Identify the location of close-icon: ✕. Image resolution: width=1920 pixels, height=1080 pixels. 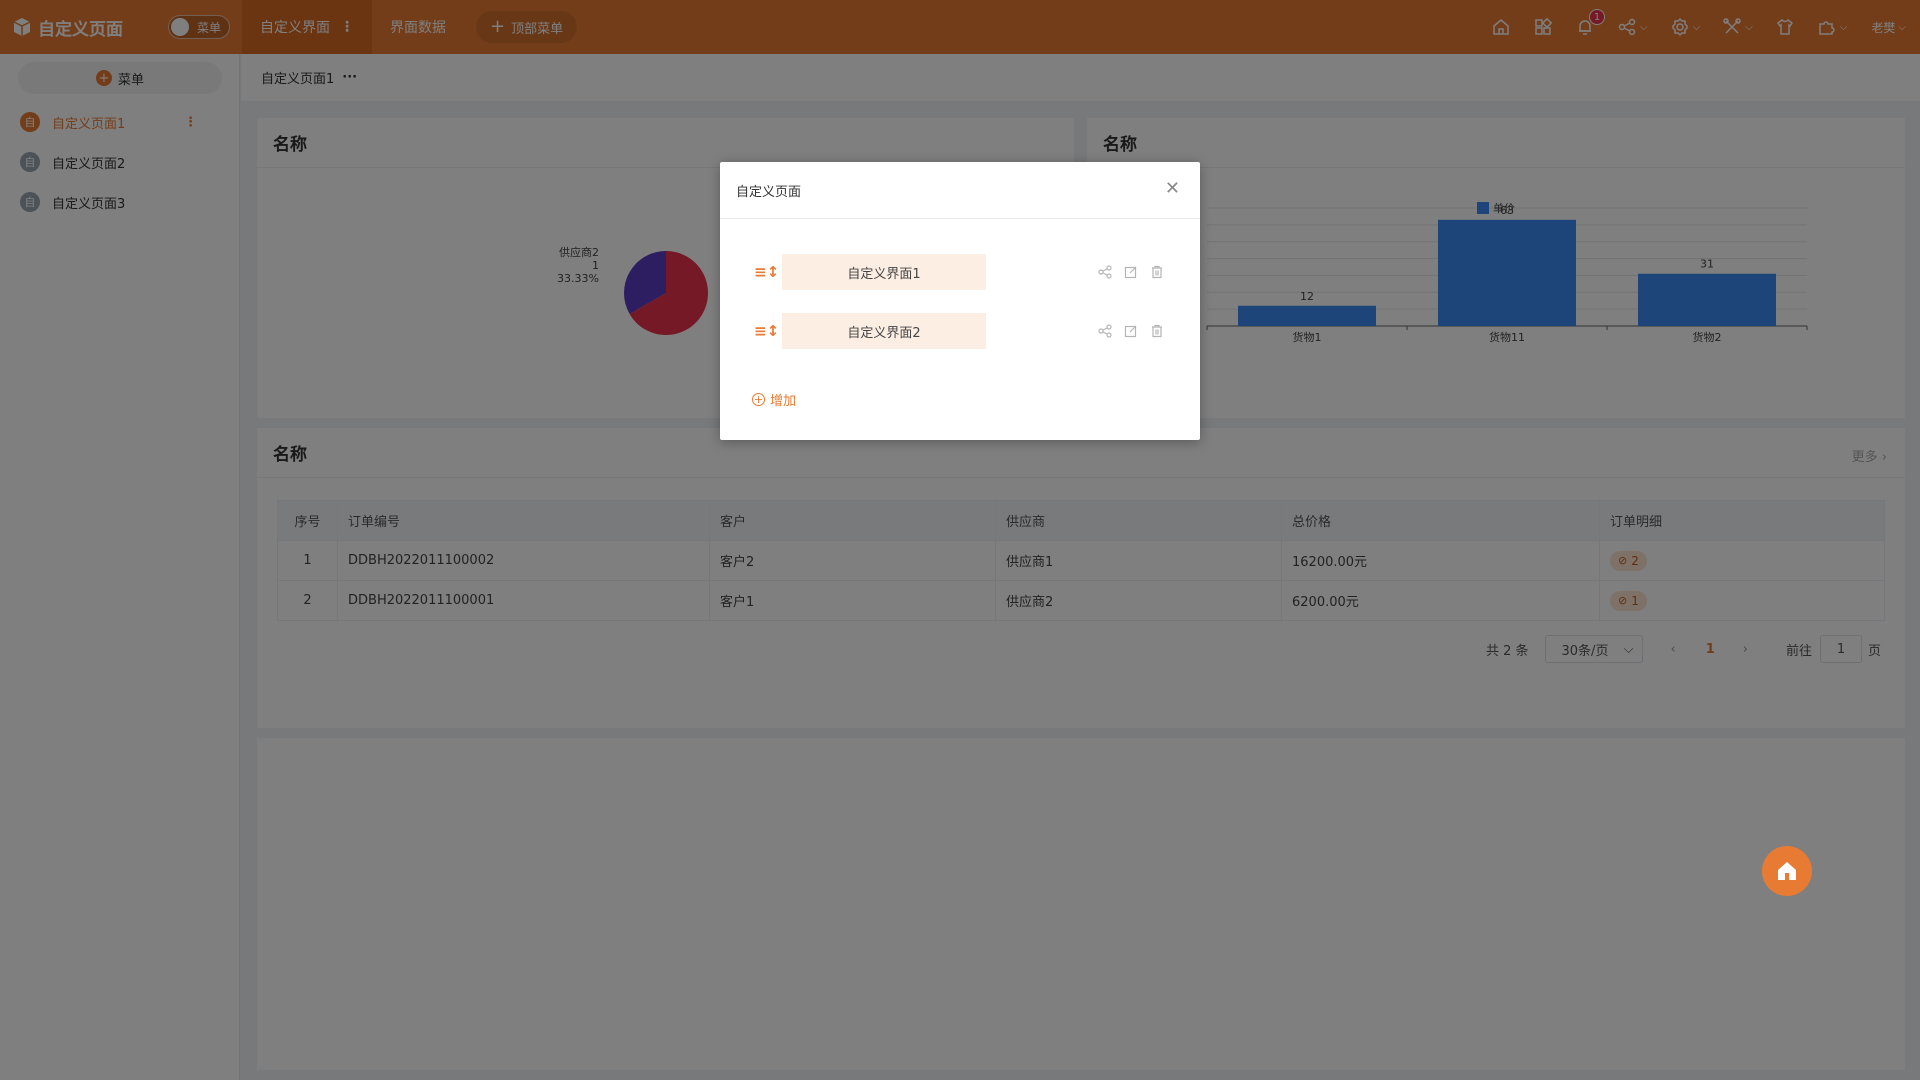
(1172, 189).